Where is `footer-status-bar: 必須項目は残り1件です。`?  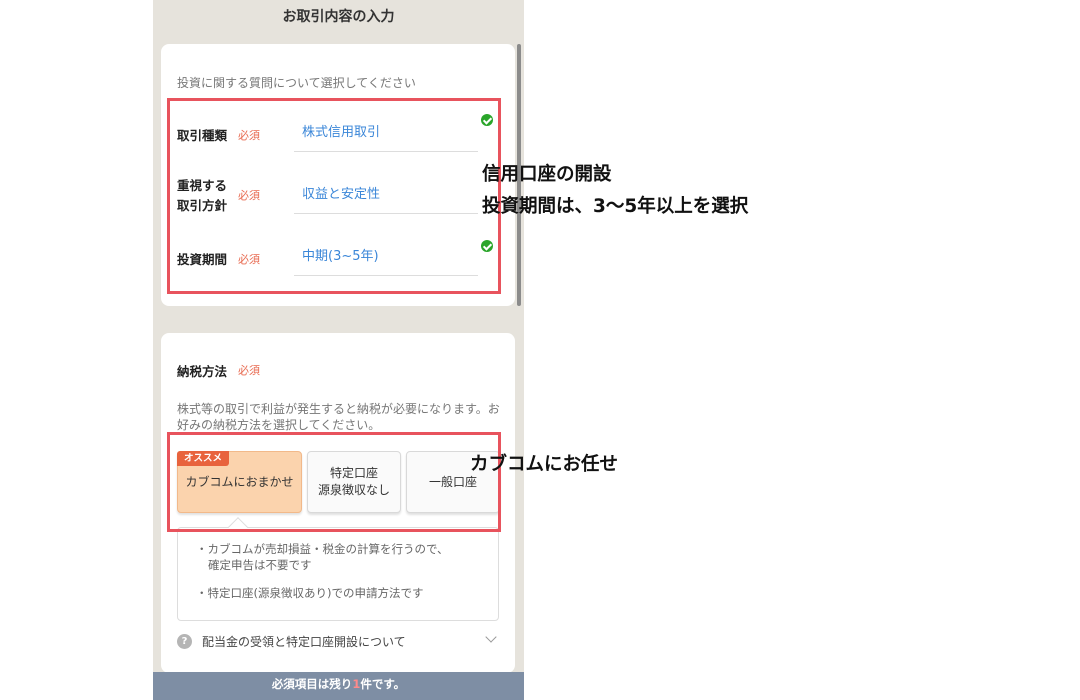 footer-status-bar: 必須項目は残り1件です。 is located at coordinates (338, 686).